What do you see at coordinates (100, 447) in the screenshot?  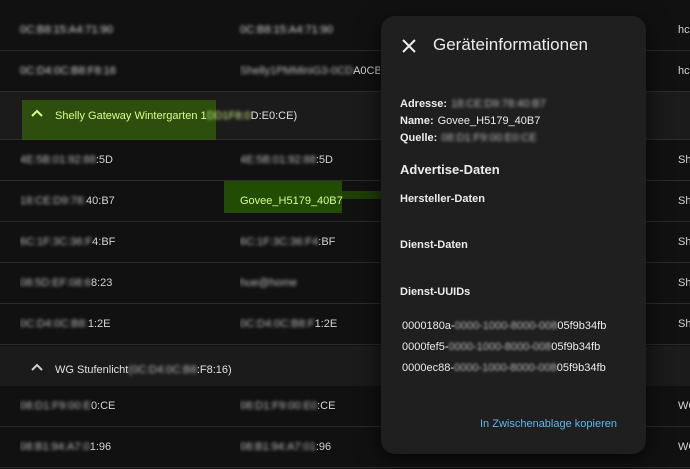 I see `mac-visible: 1:96` at bounding box center [100, 447].